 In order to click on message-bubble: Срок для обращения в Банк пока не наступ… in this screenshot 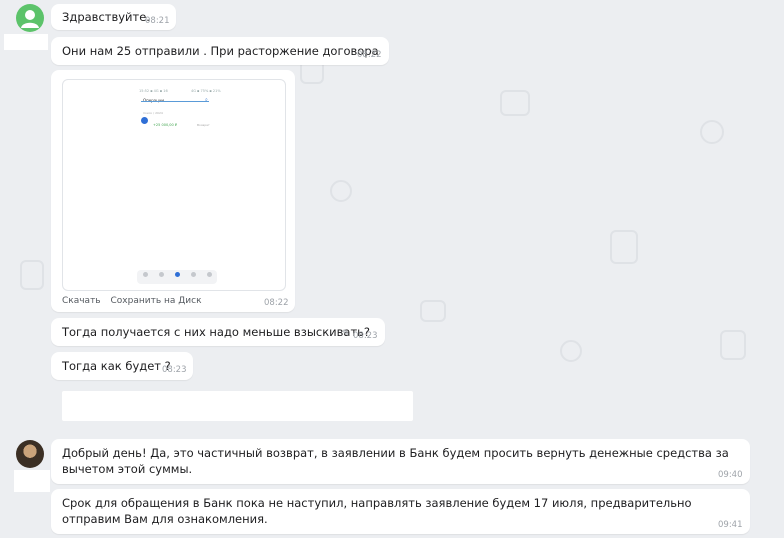, I will do `click(400, 511)`.